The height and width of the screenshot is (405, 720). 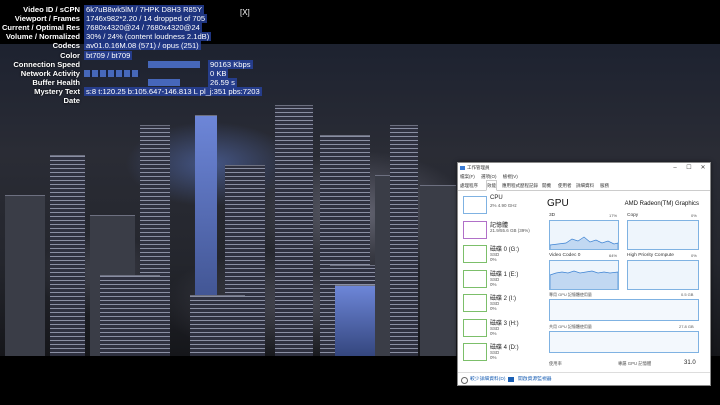 What do you see at coordinates (500, 253) in the screenshot?
I see `sidebar-item: 磁碟 0 (G:) SSD 0%` at bounding box center [500, 253].